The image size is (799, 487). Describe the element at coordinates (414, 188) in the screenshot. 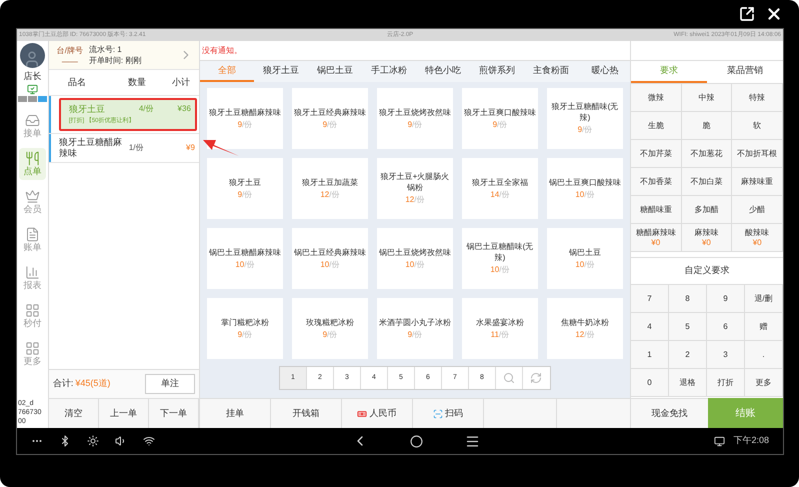

I see `product-card: 狼牙土豆+火腿肠火锅粉 12/份` at that location.